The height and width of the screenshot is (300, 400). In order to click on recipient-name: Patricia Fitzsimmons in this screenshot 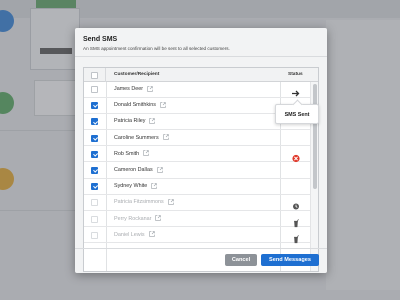, I will do `click(144, 203)`.